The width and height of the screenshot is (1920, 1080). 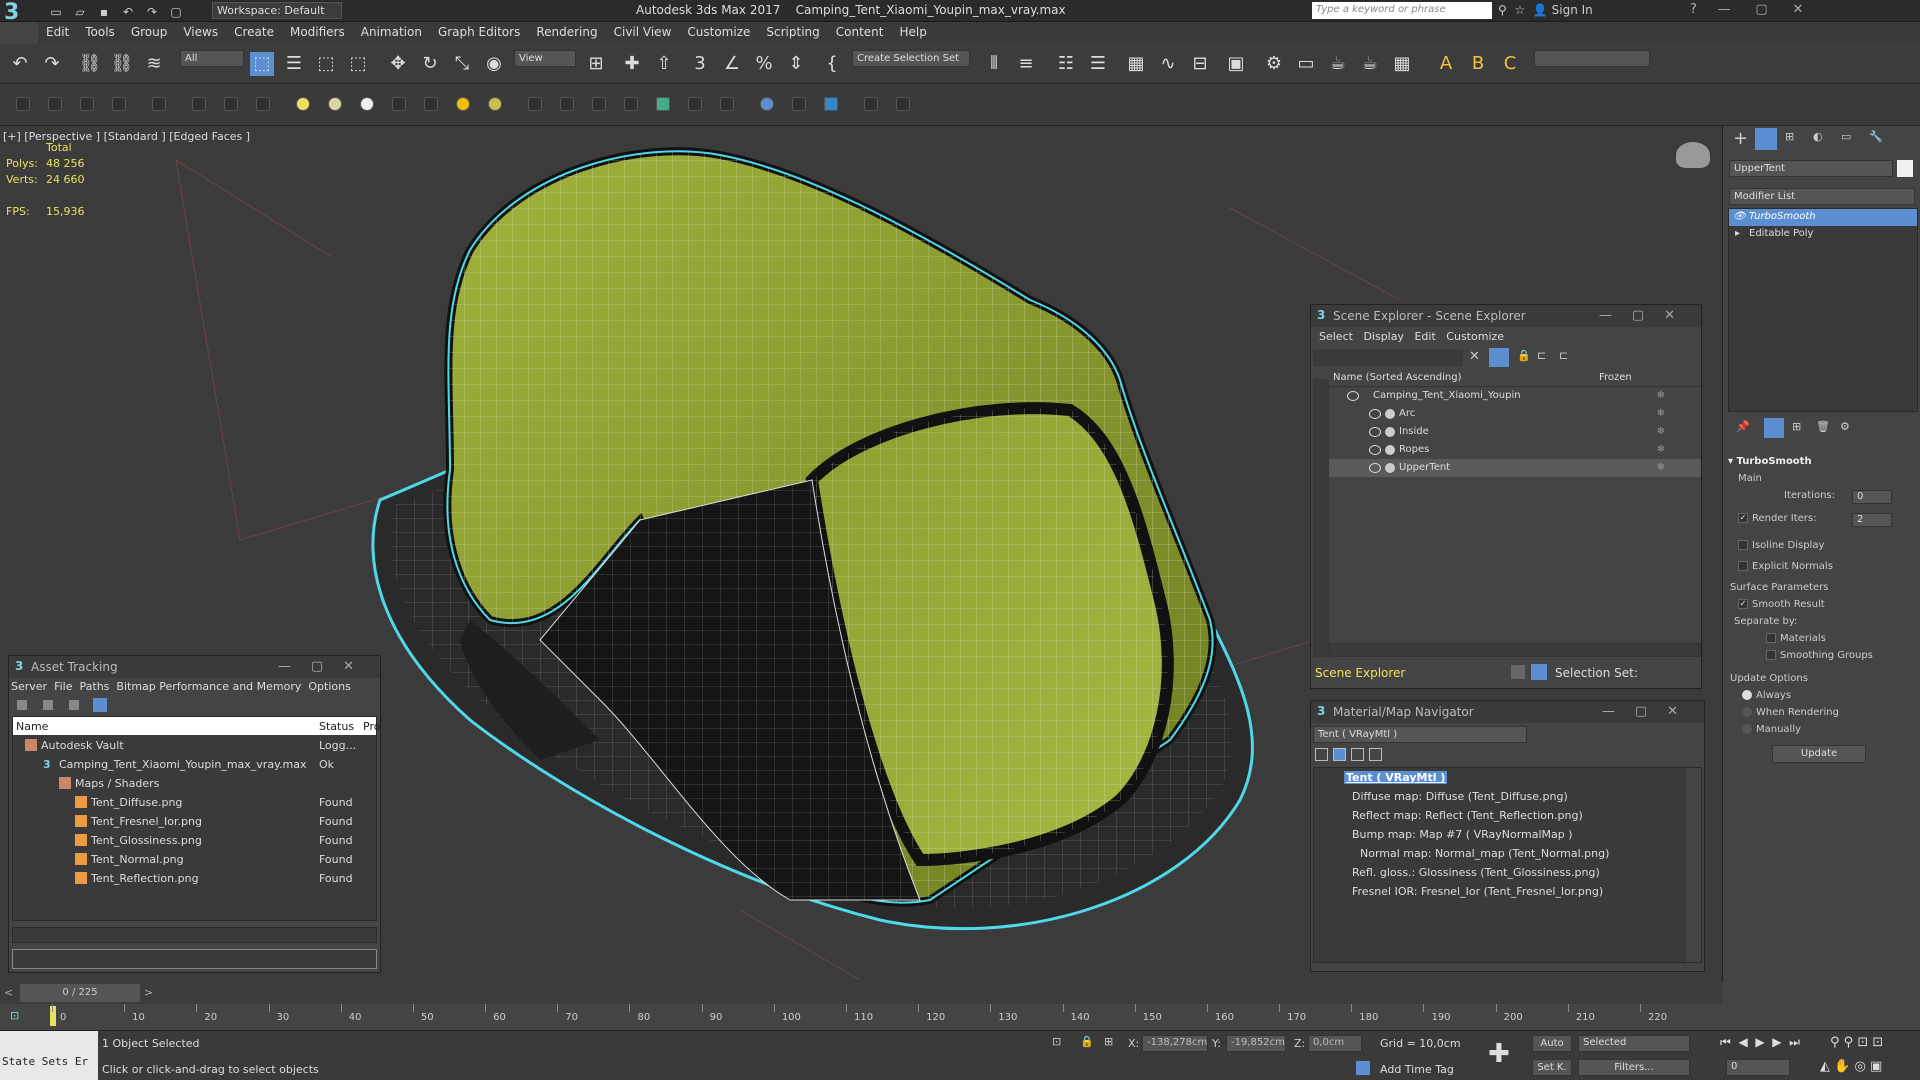 What do you see at coordinates (430, 64) in the screenshot?
I see `rotate-icon: ↻` at bounding box center [430, 64].